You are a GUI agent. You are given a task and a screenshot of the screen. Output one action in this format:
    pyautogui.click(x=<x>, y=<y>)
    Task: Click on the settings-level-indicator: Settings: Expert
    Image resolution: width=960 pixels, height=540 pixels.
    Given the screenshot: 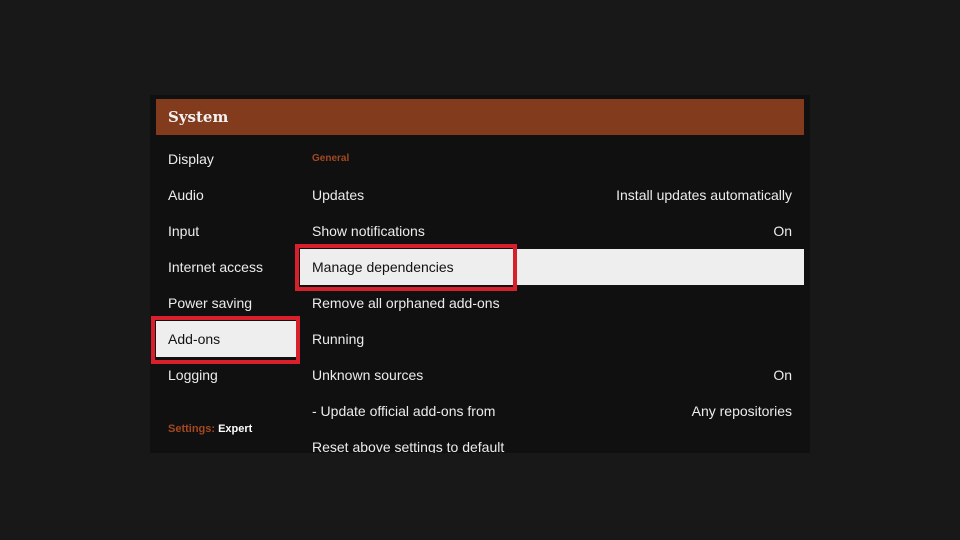 What is the action you would take?
    pyautogui.click(x=210, y=429)
    